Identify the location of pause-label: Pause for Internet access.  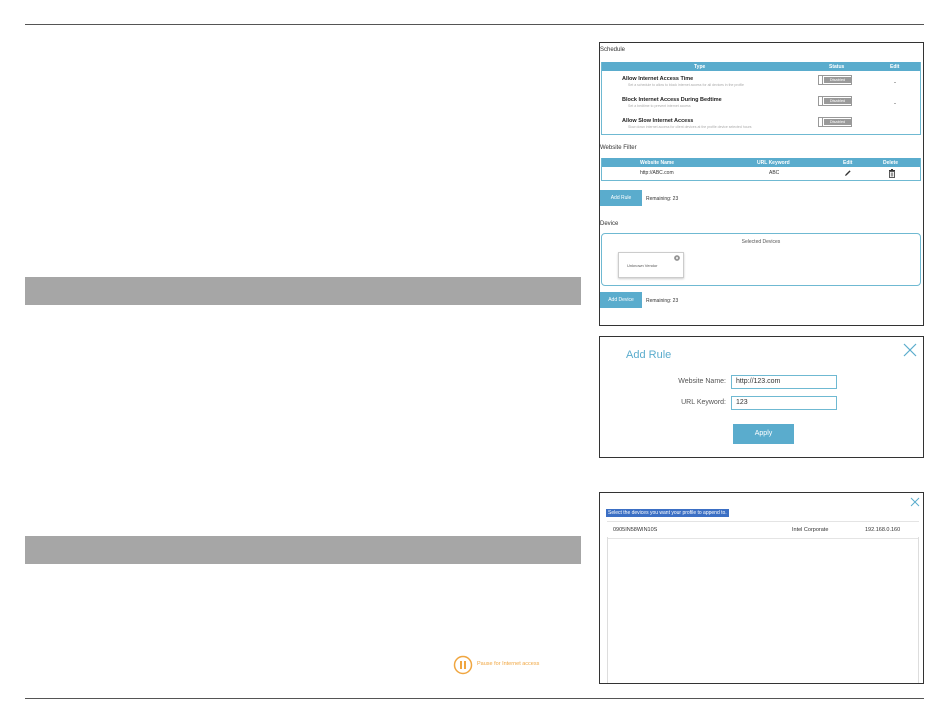
(508, 664).